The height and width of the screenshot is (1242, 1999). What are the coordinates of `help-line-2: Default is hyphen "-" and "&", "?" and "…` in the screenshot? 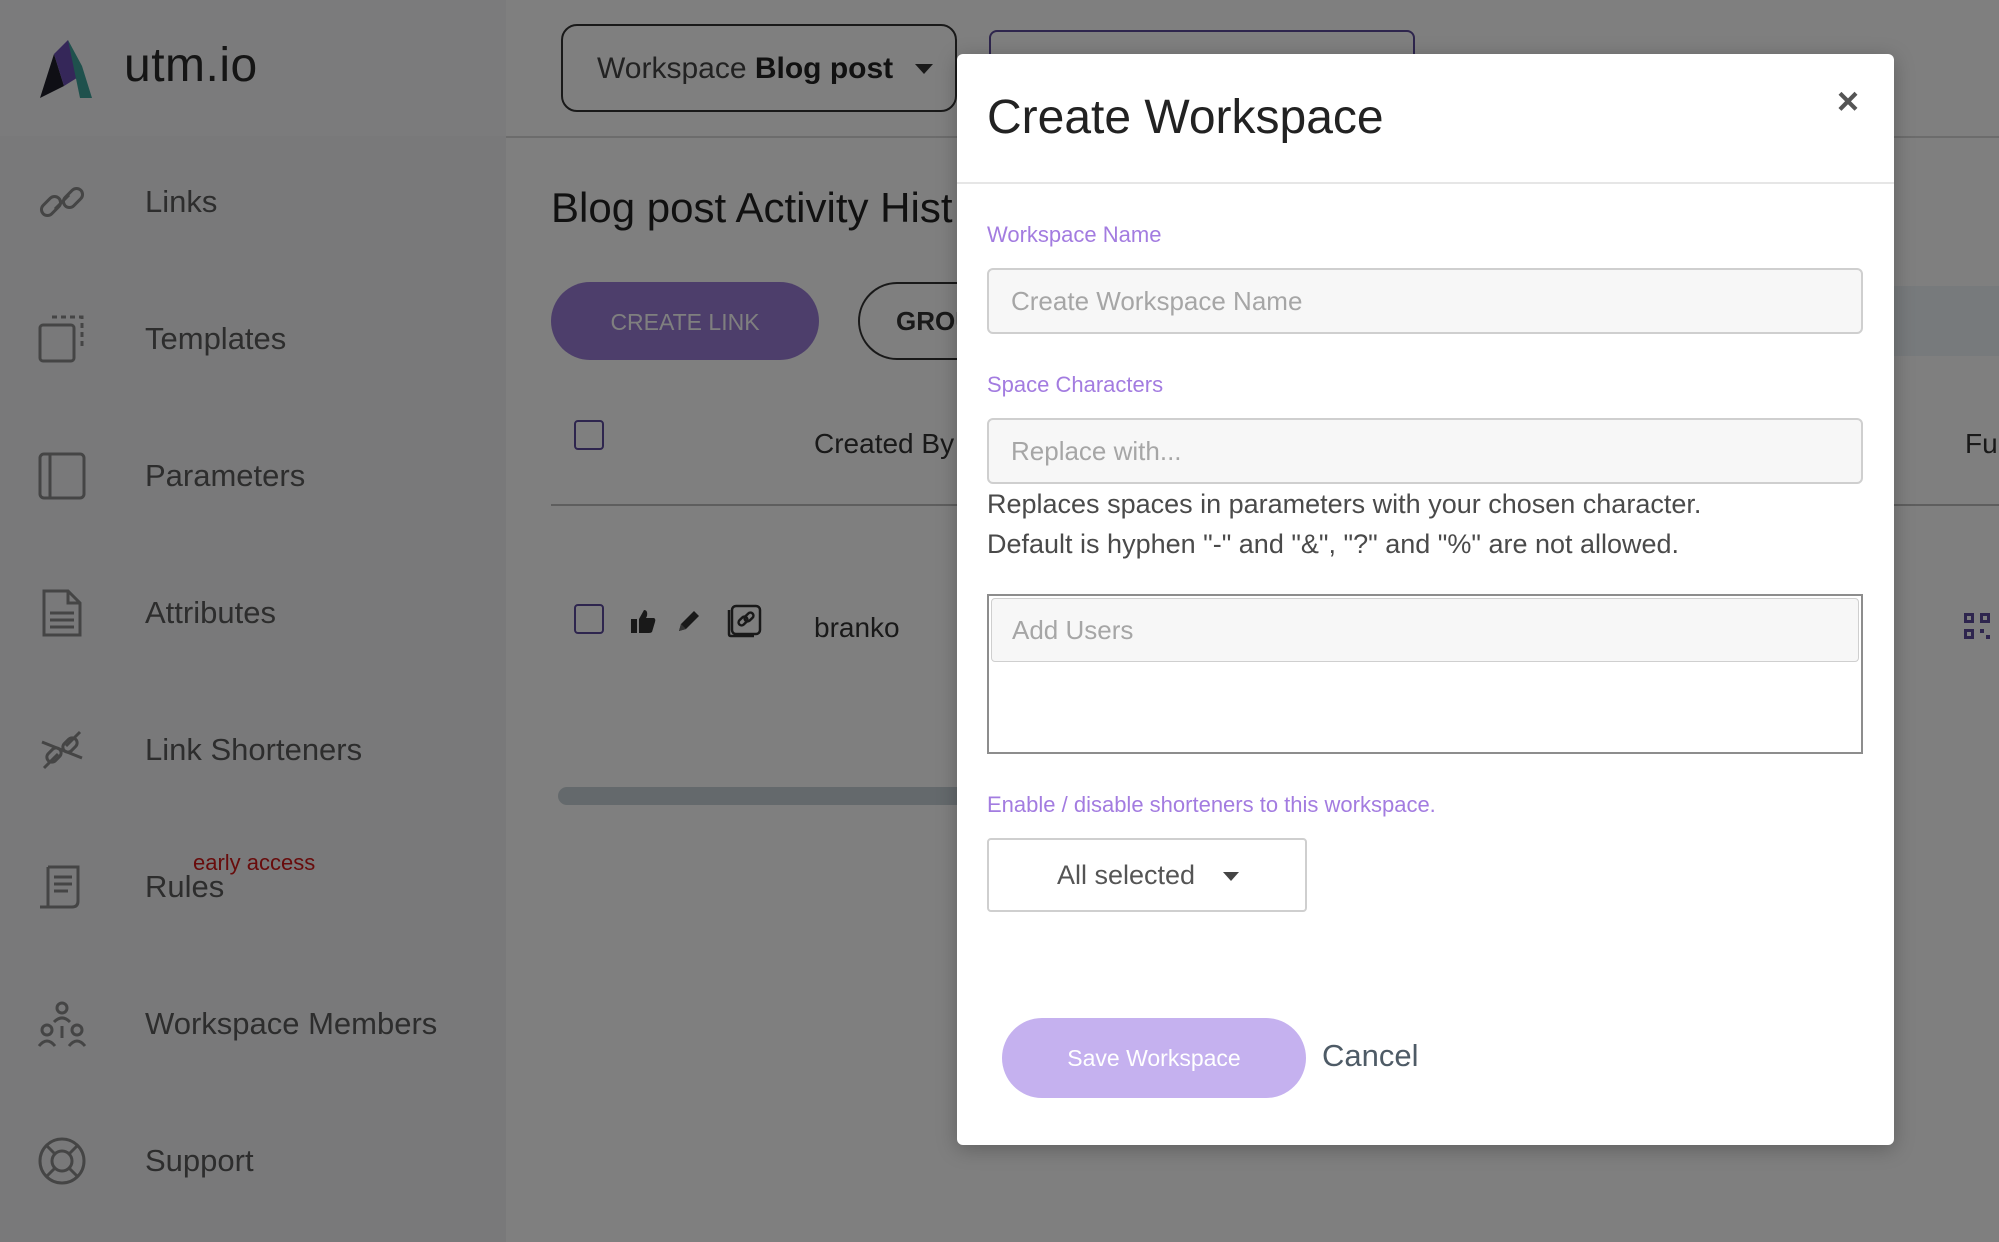 It's located at (1333, 544).